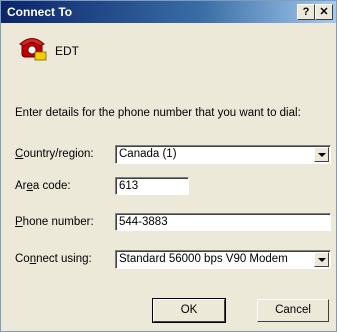 This screenshot has height=332, width=337. I want to click on help-button: ?, so click(306, 12).